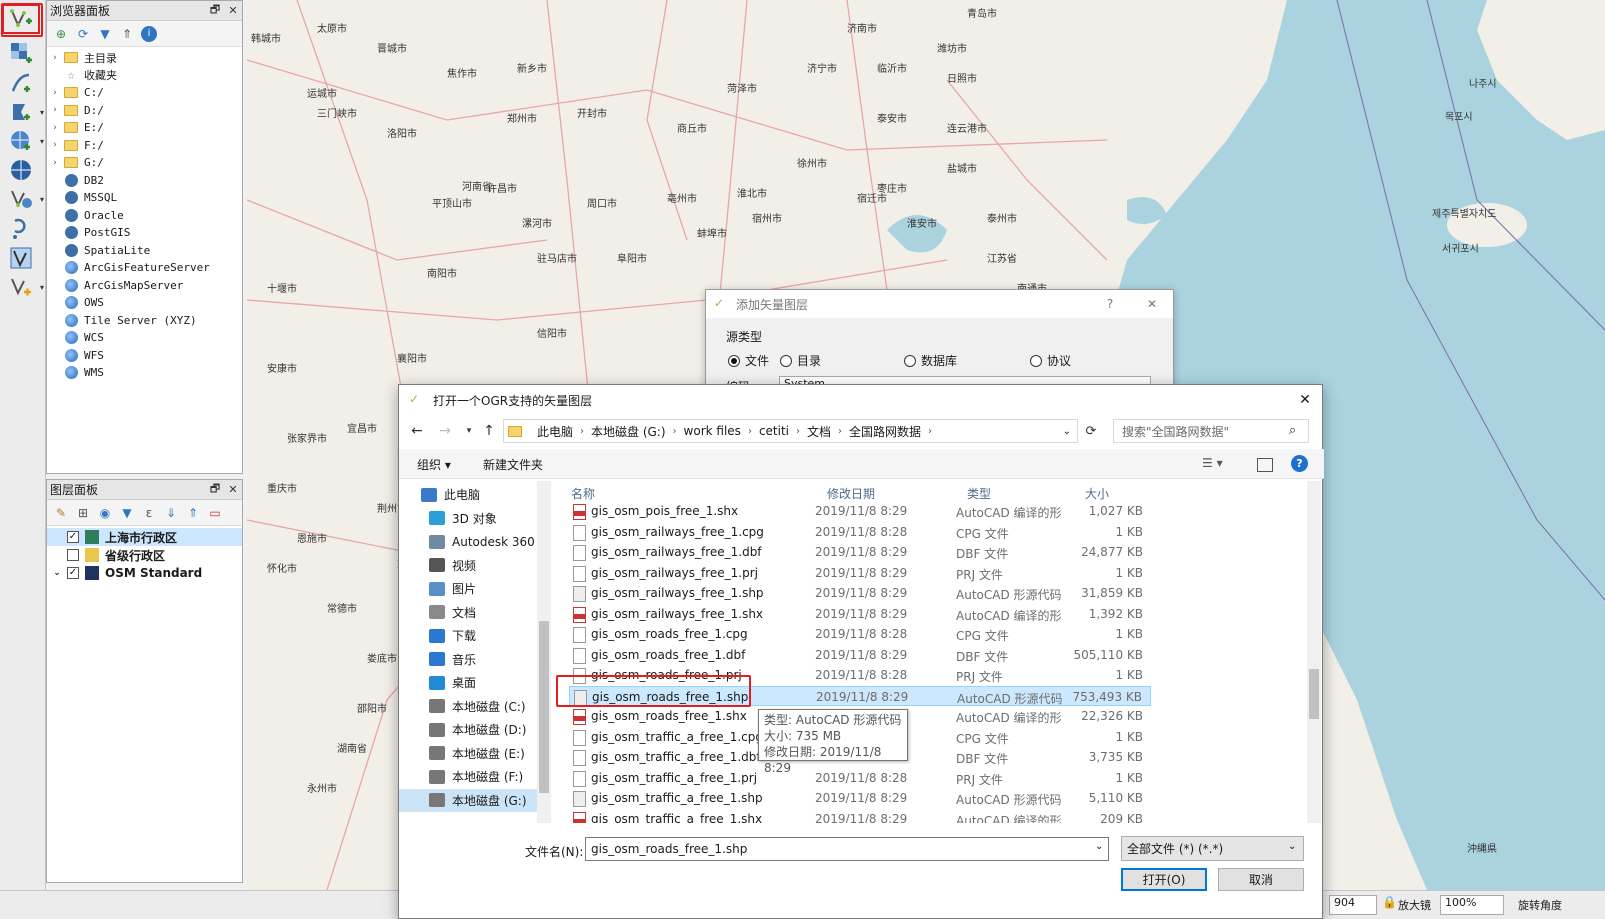  What do you see at coordinates (473, 589) in the screenshot?
I see `nav-item: 图片` at bounding box center [473, 589].